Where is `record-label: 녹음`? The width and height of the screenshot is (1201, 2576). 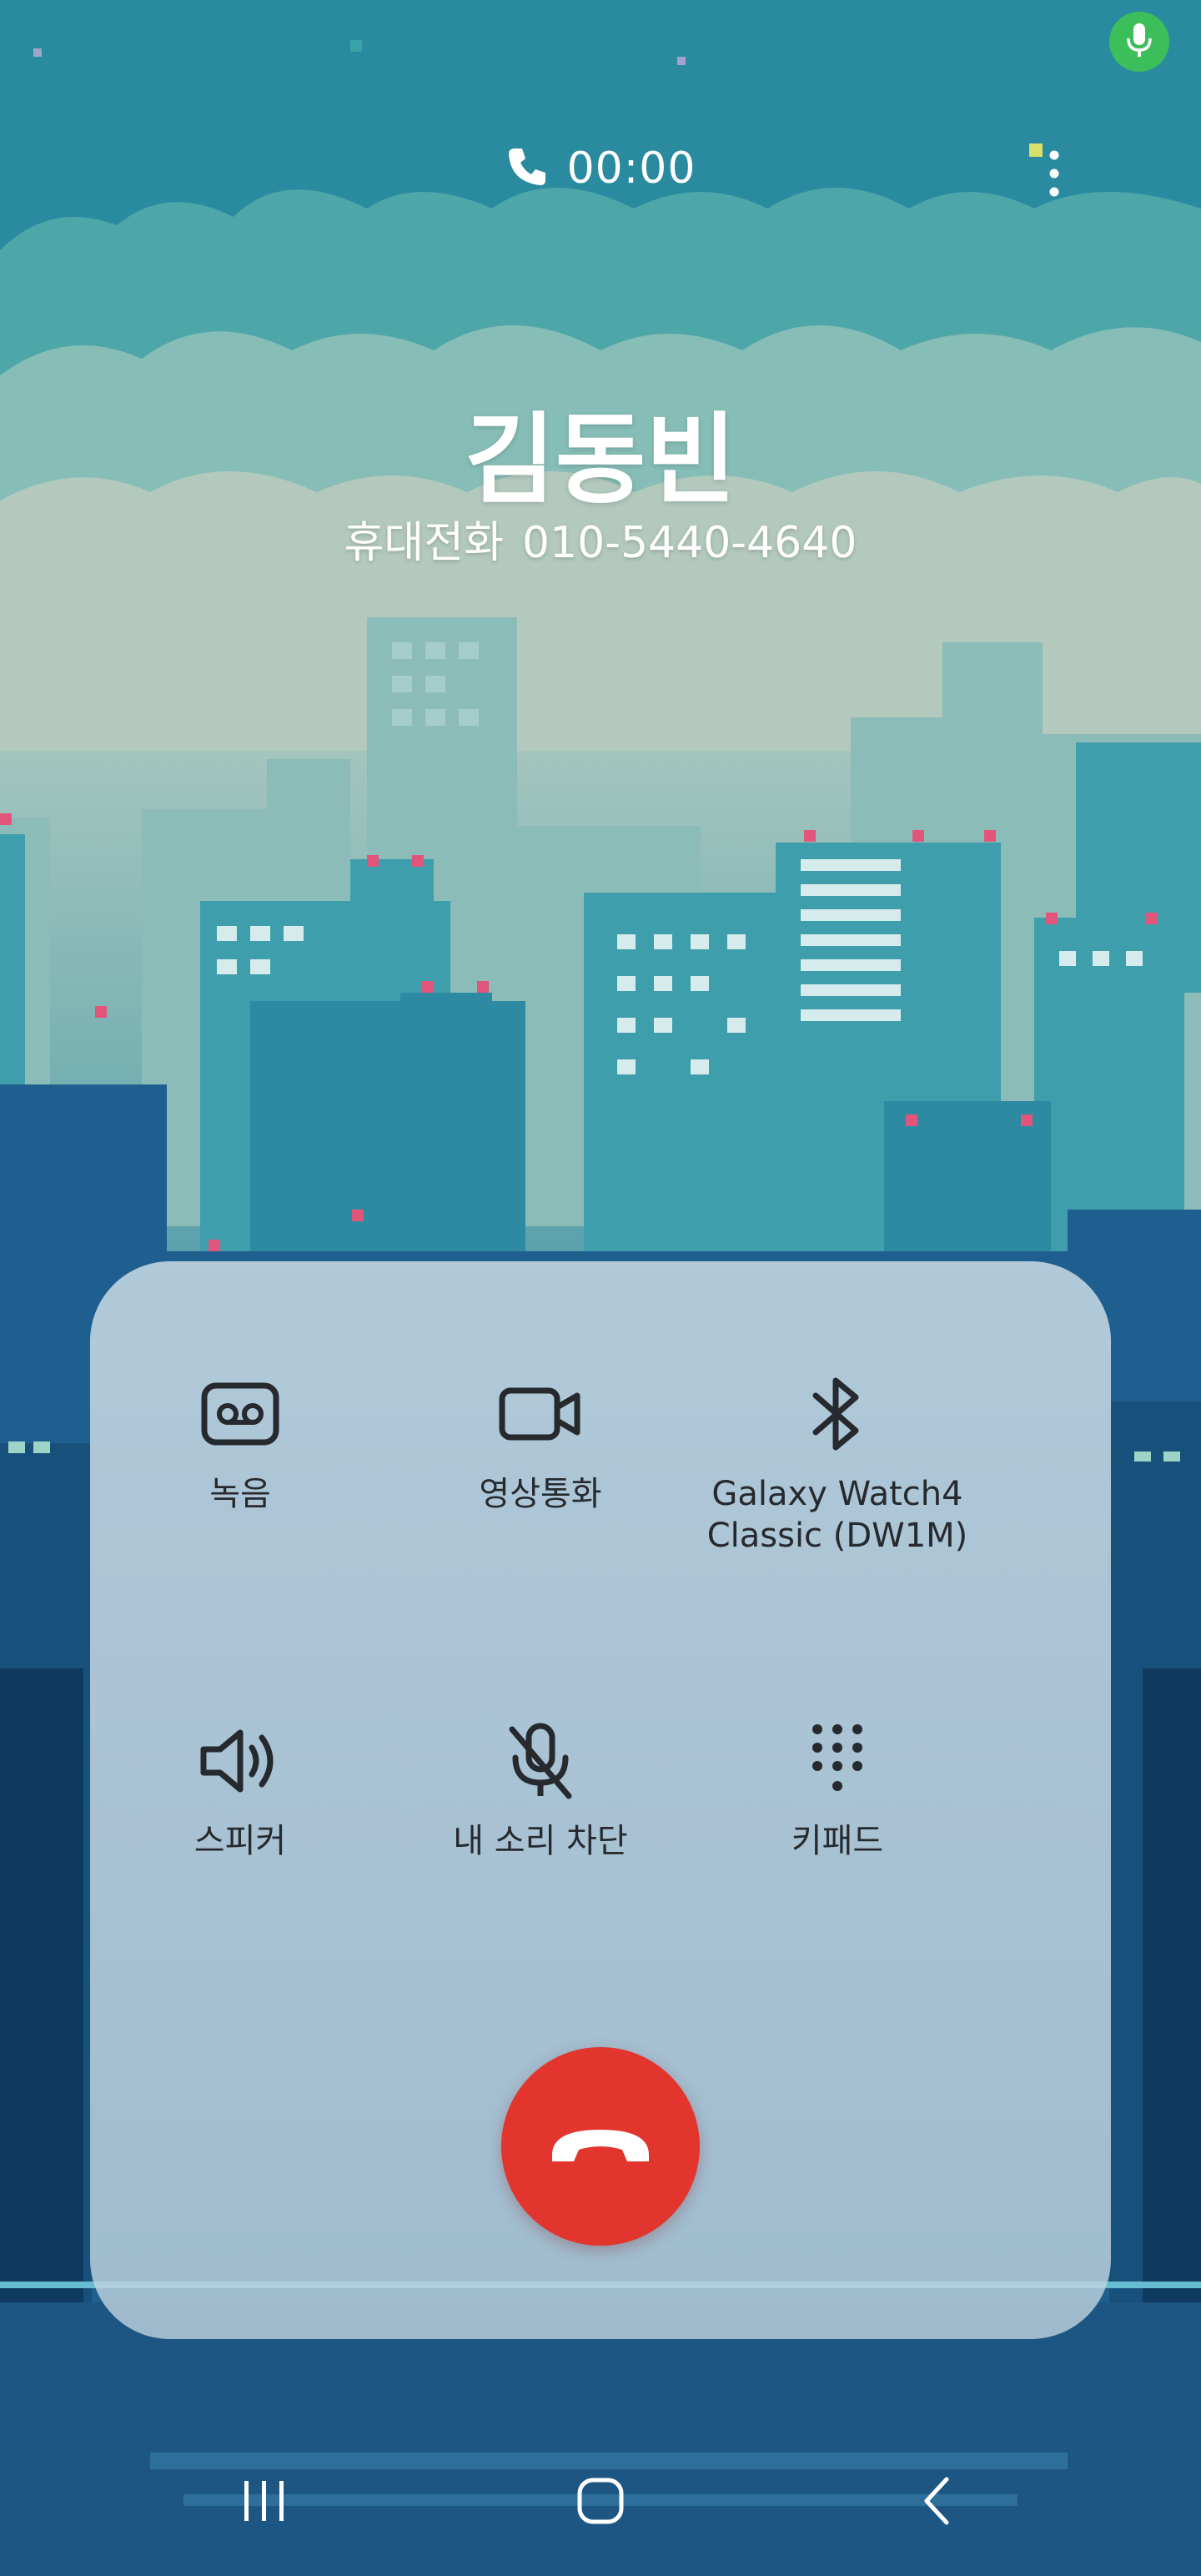
record-label: 녹음 is located at coordinates (240, 1494).